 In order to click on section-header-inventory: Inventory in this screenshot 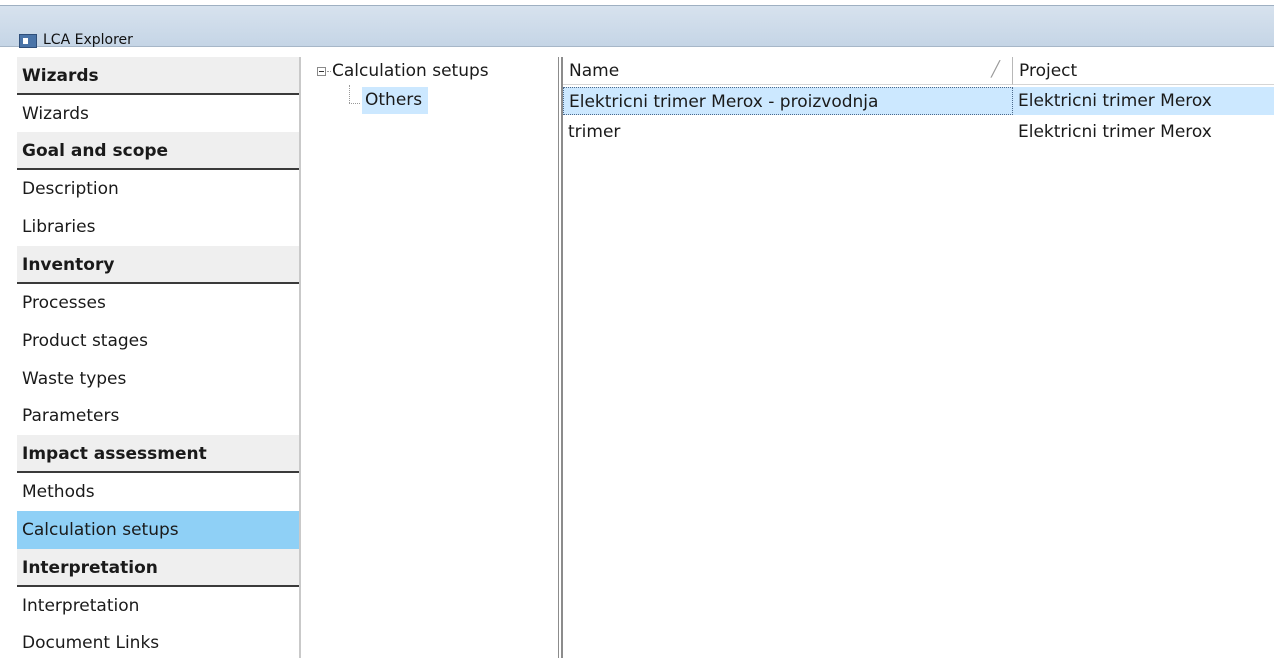, I will do `click(158, 265)`.